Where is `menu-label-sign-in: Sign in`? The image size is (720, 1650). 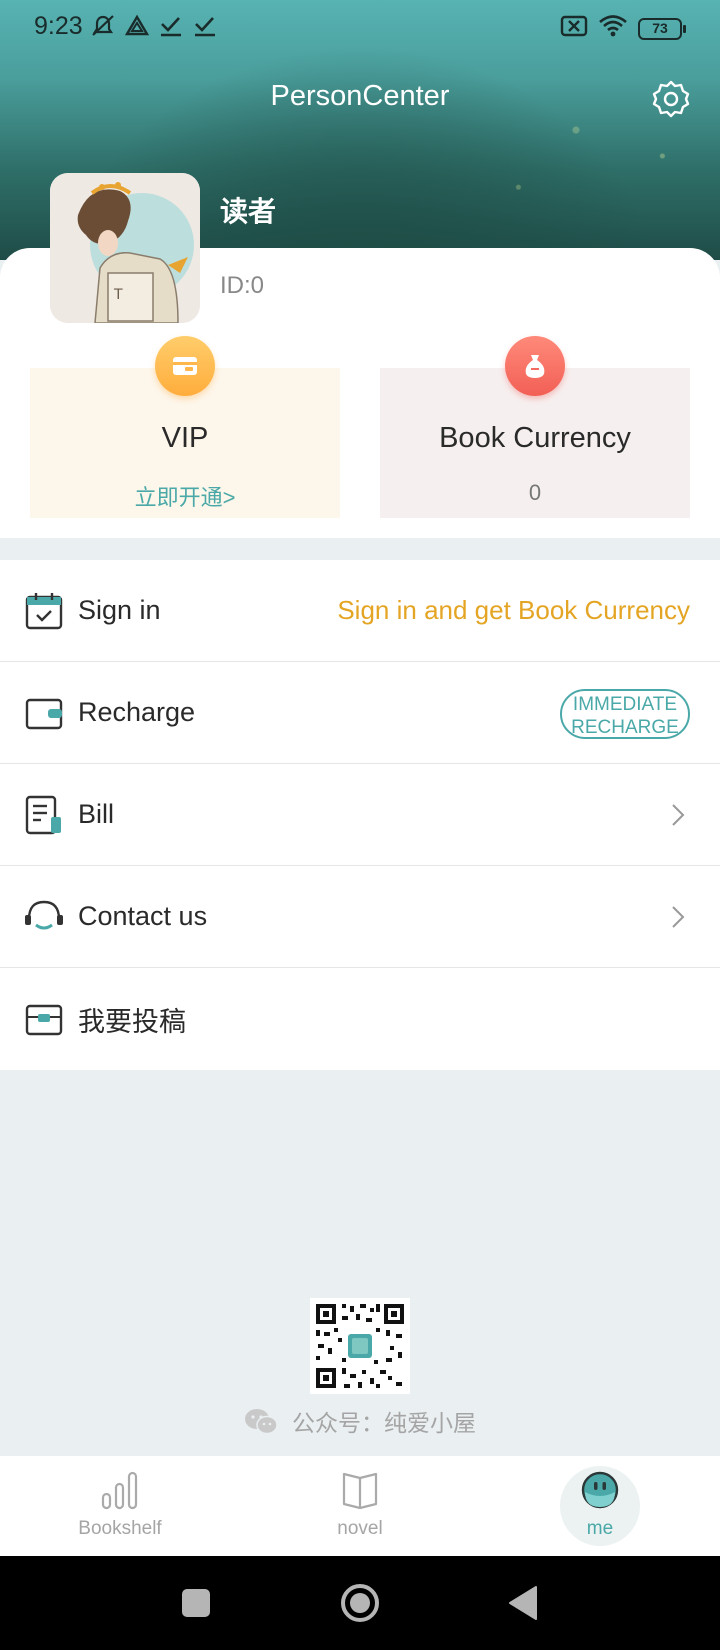 menu-label-sign-in: Sign in is located at coordinates (119, 610).